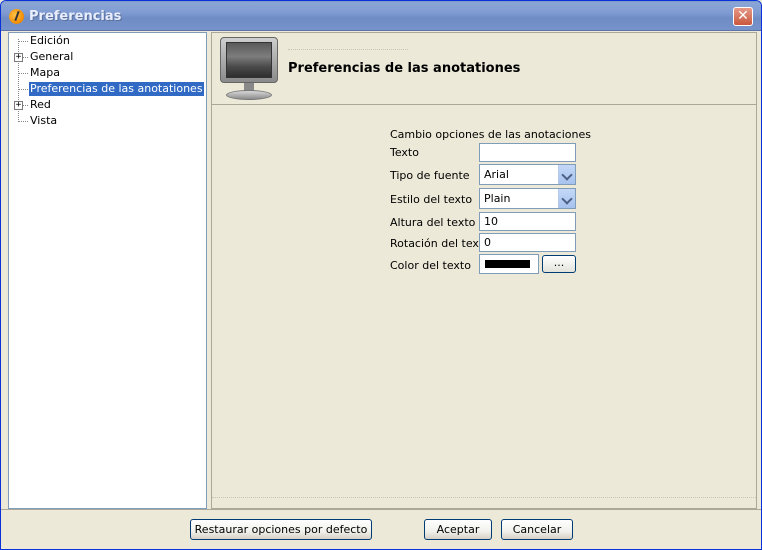  I want to click on tree-item-label: Mapa, so click(45, 73).